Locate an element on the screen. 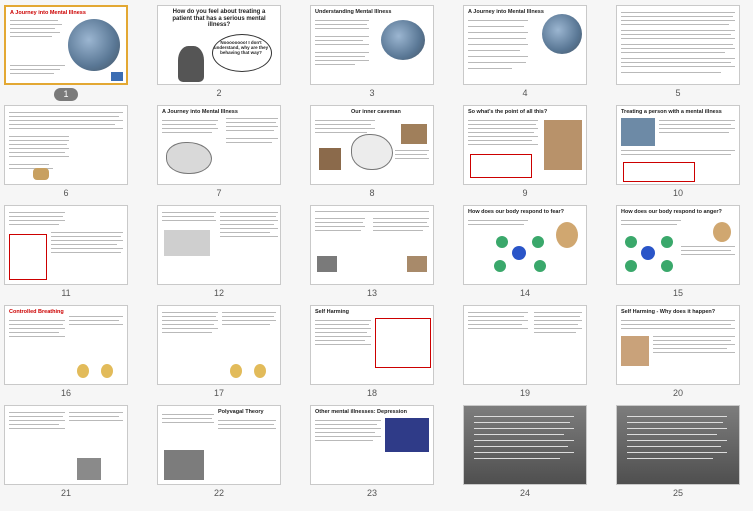 The width and height of the screenshot is (753, 511). slide-number: 20 is located at coordinates (677, 393).